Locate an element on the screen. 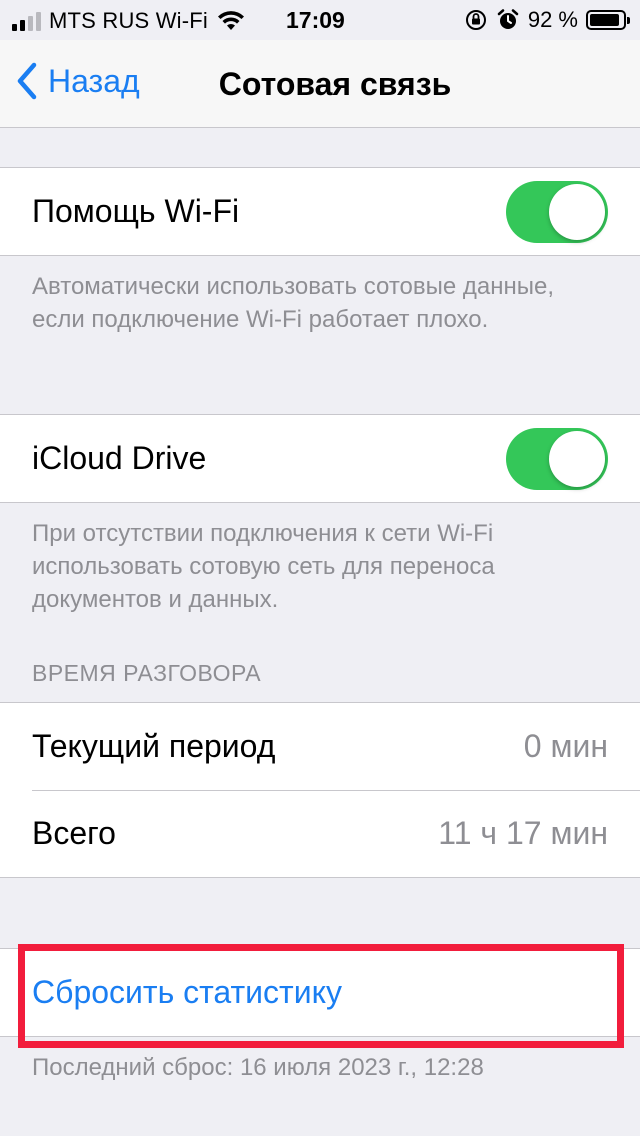 This screenshot has height=1136, width=640. icloud-drive-toggle is located at coordinates (557, 458).